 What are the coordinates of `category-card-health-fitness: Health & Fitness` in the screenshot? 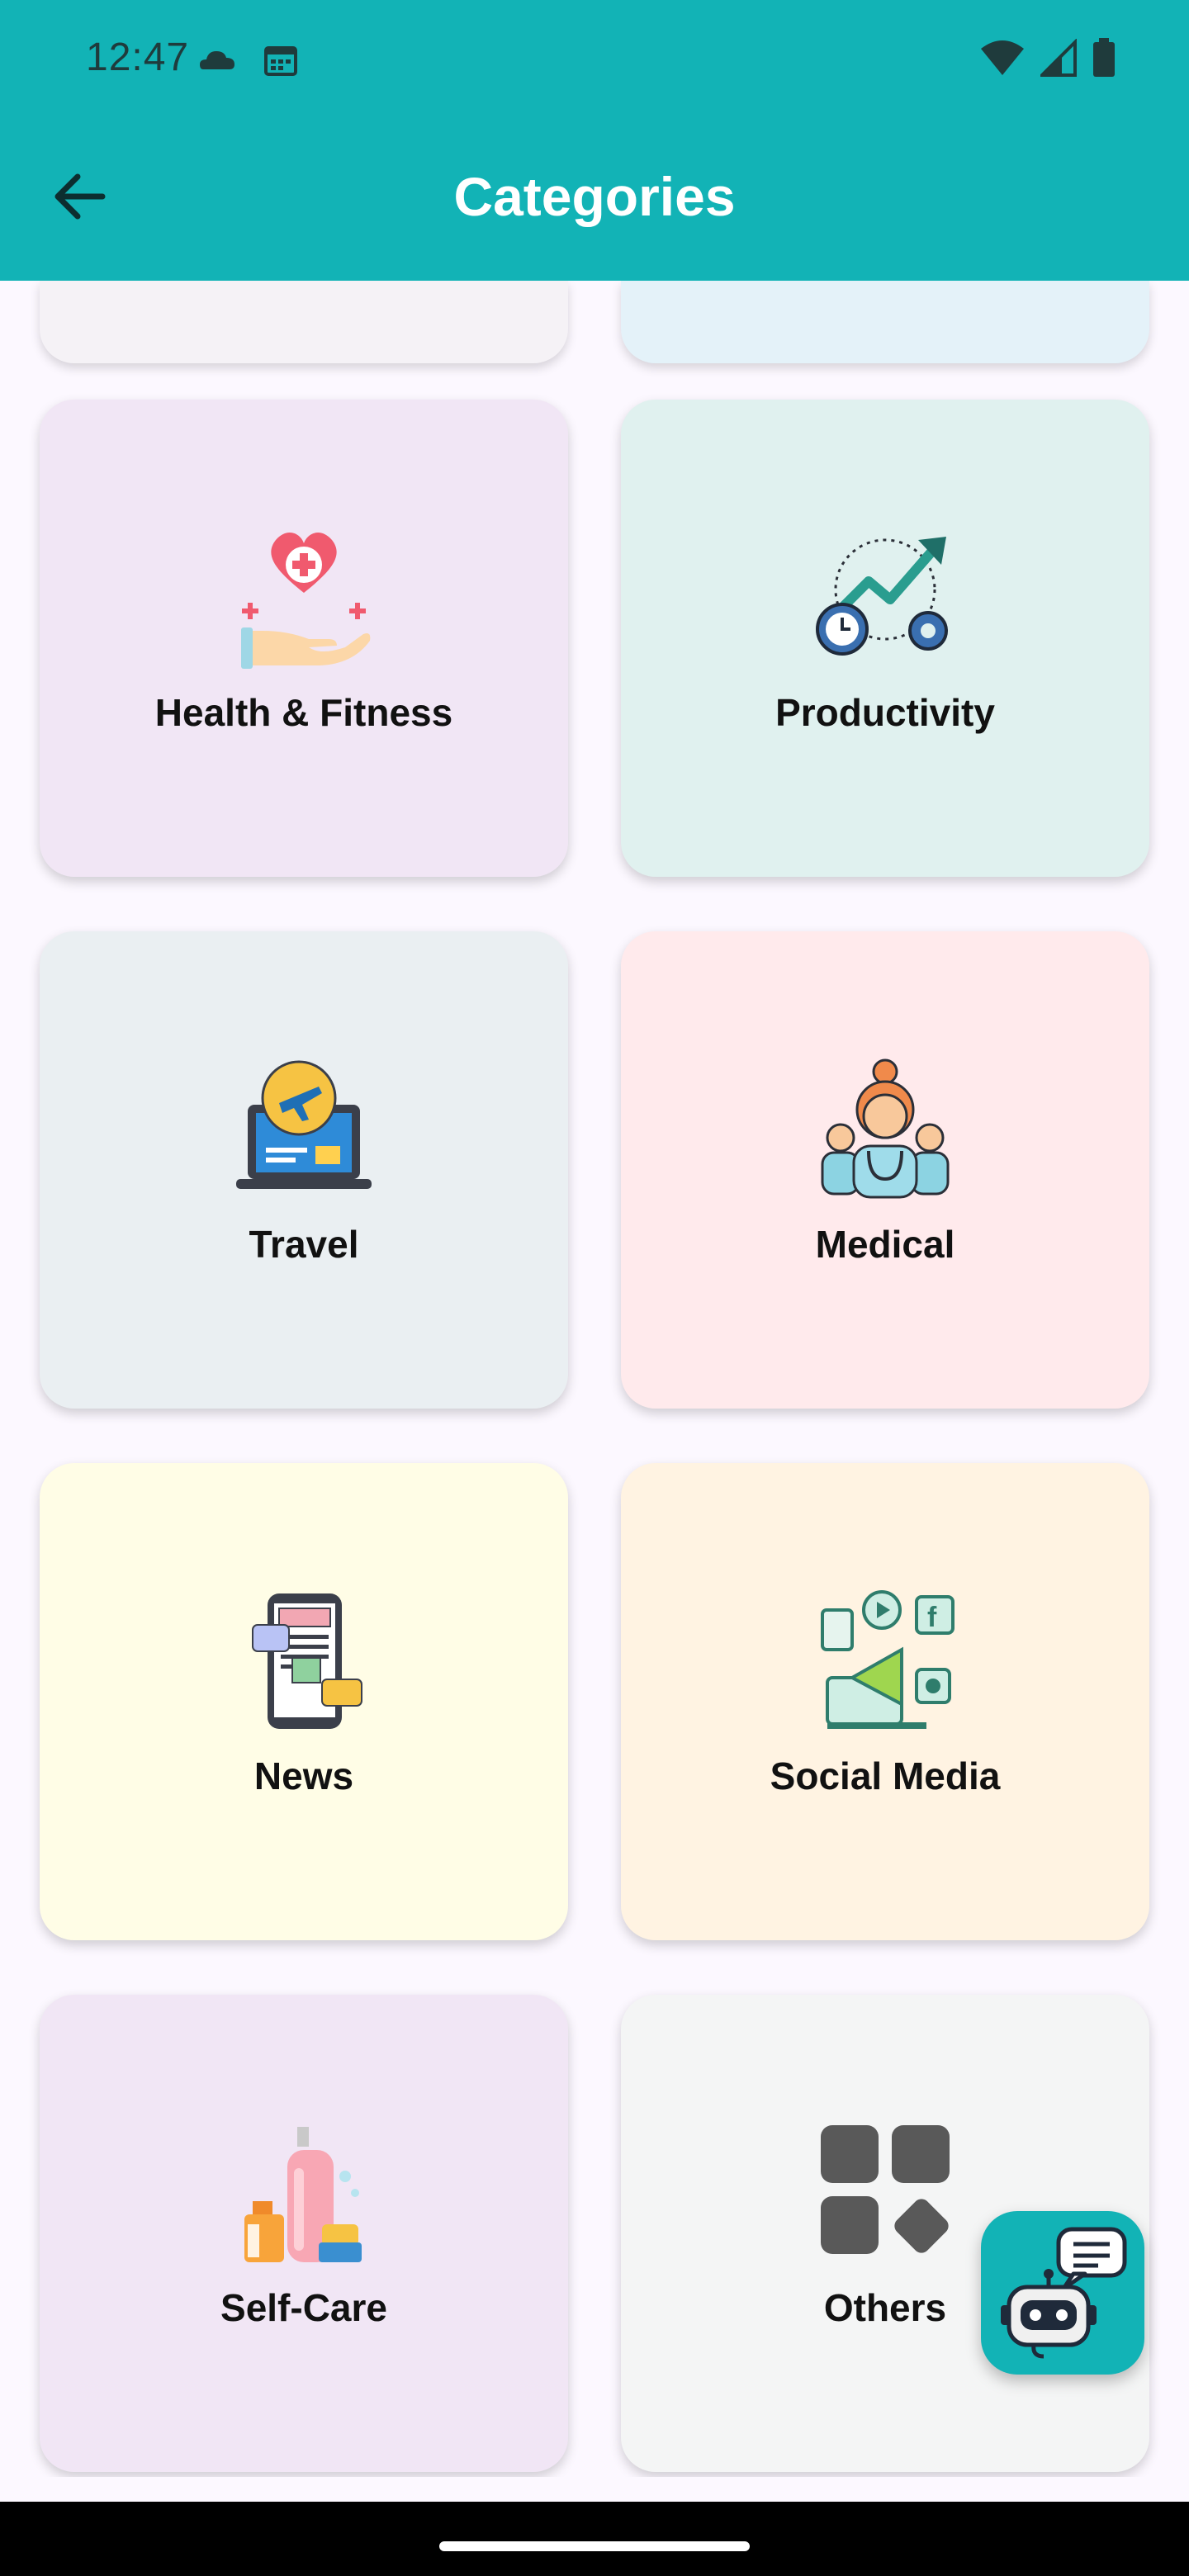 It's located at (304, 638).